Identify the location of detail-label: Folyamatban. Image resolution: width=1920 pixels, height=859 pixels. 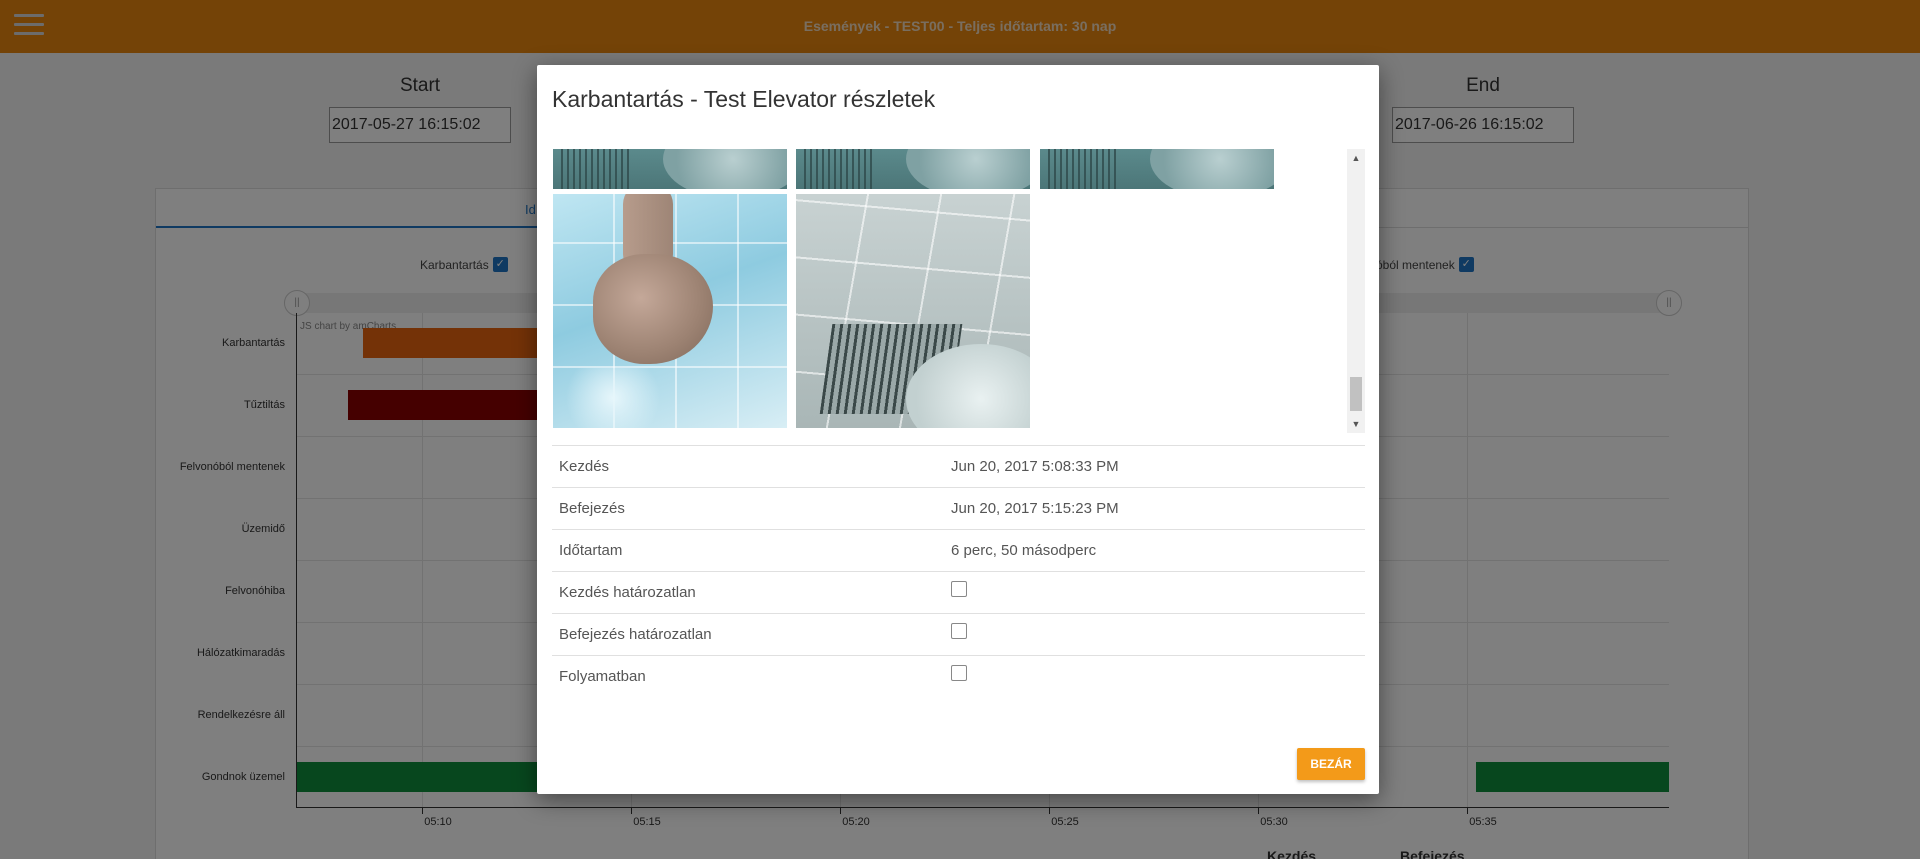
(602, 676).